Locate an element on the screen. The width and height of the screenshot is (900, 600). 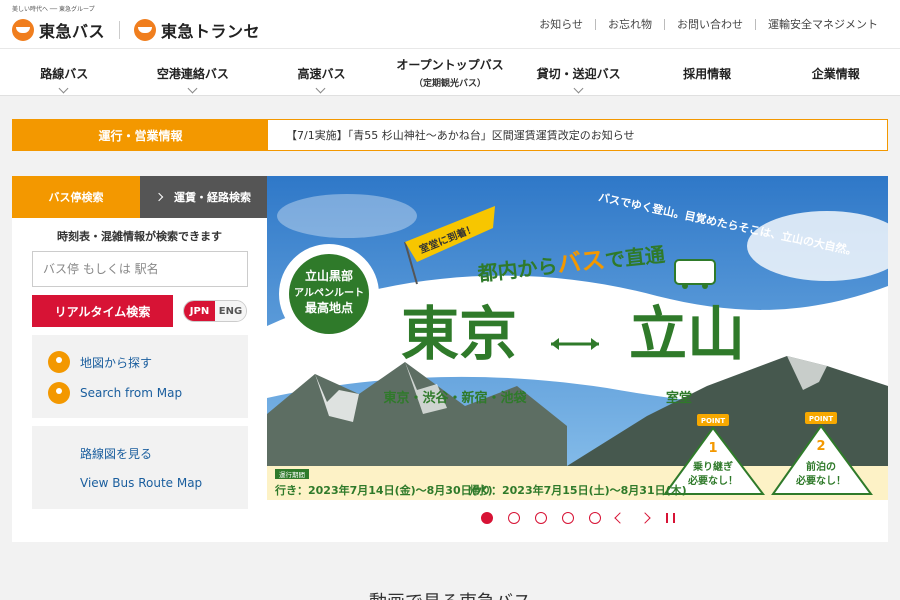
pause-icon is located at coordinates (670, 518).